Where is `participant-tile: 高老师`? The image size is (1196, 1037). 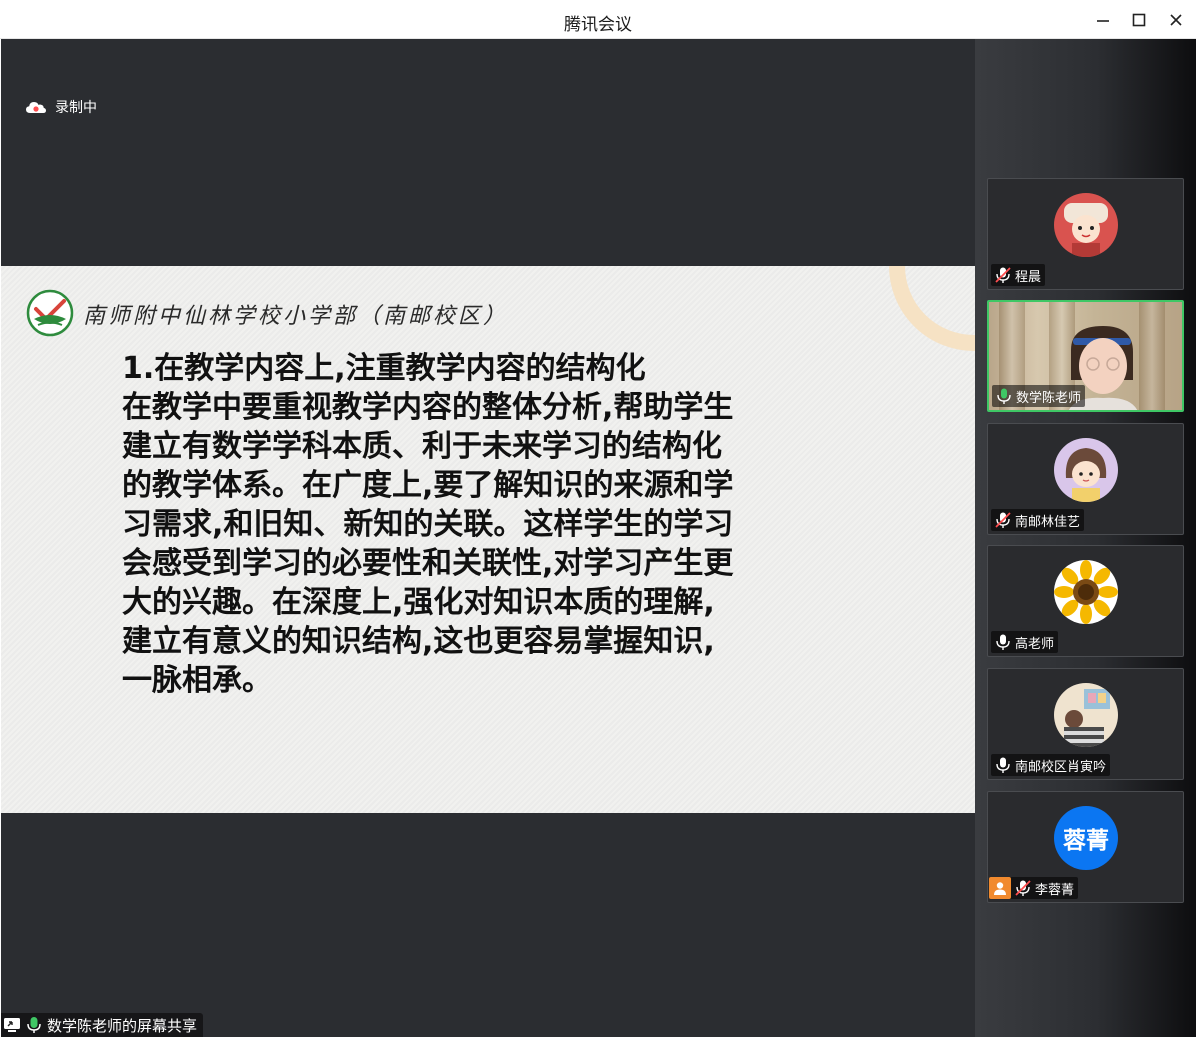
participant-tile: 高老师 is located at coordinates (1085, 601).